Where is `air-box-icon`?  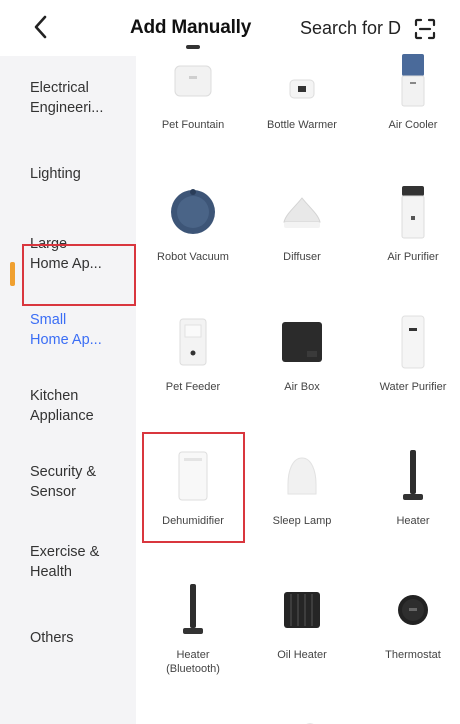 air-box-icon is located at coordinates (302, 342).